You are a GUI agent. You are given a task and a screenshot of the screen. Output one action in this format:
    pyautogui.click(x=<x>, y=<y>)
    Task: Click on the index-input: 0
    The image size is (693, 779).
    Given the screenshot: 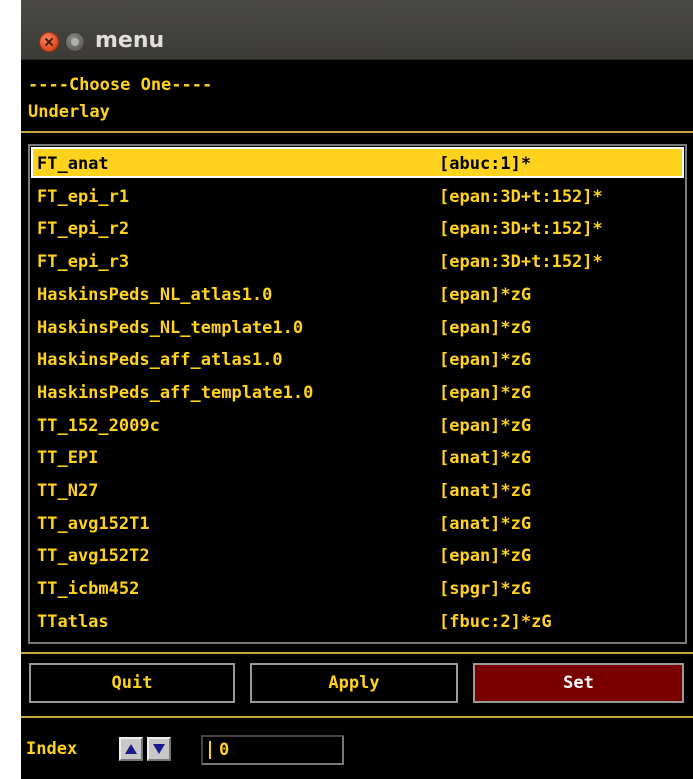 What is the action you would take?
    pyautogui.click(x=272, y=750)
    